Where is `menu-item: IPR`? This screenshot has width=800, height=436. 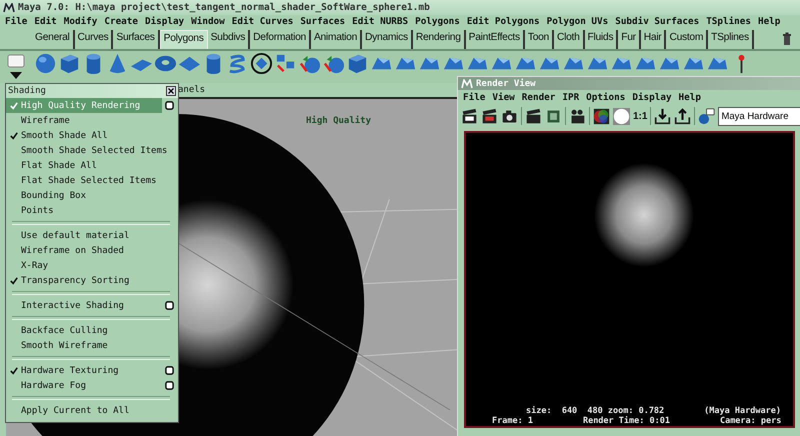 menu-item: IPR is located at coordinates (571, 97).